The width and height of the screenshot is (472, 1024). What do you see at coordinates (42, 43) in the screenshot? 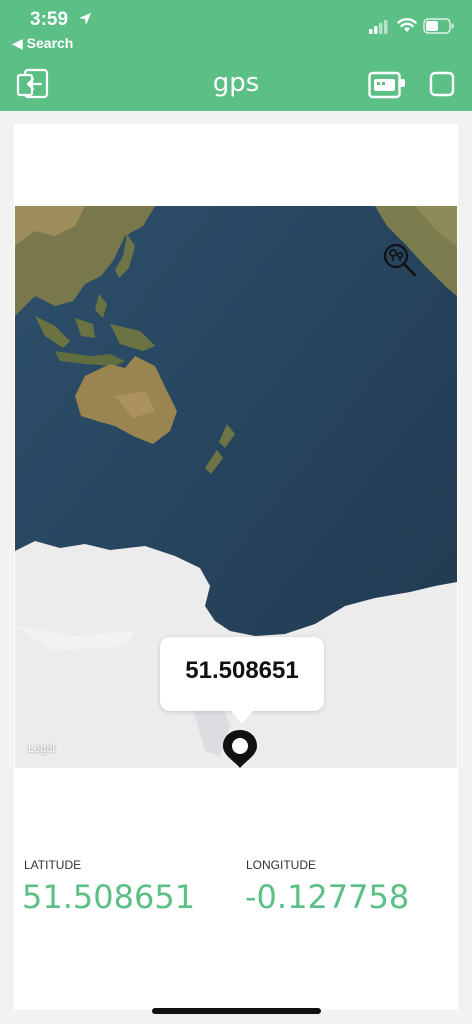
I see `back-to-search-link: ◀ Search` at bounding box center [42, 43].